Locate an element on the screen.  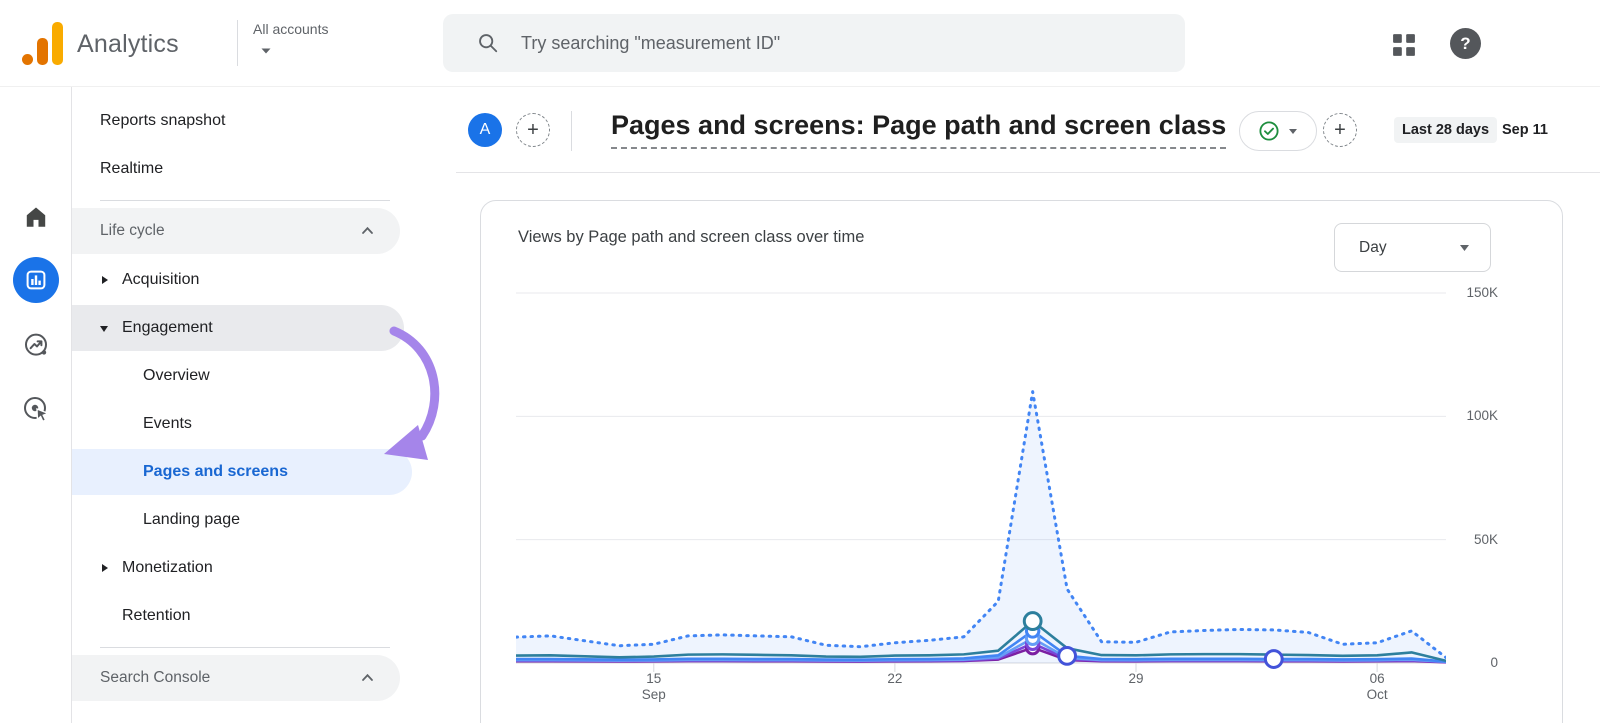
account-switcher: All accounts is located at coordinates (290, 29).